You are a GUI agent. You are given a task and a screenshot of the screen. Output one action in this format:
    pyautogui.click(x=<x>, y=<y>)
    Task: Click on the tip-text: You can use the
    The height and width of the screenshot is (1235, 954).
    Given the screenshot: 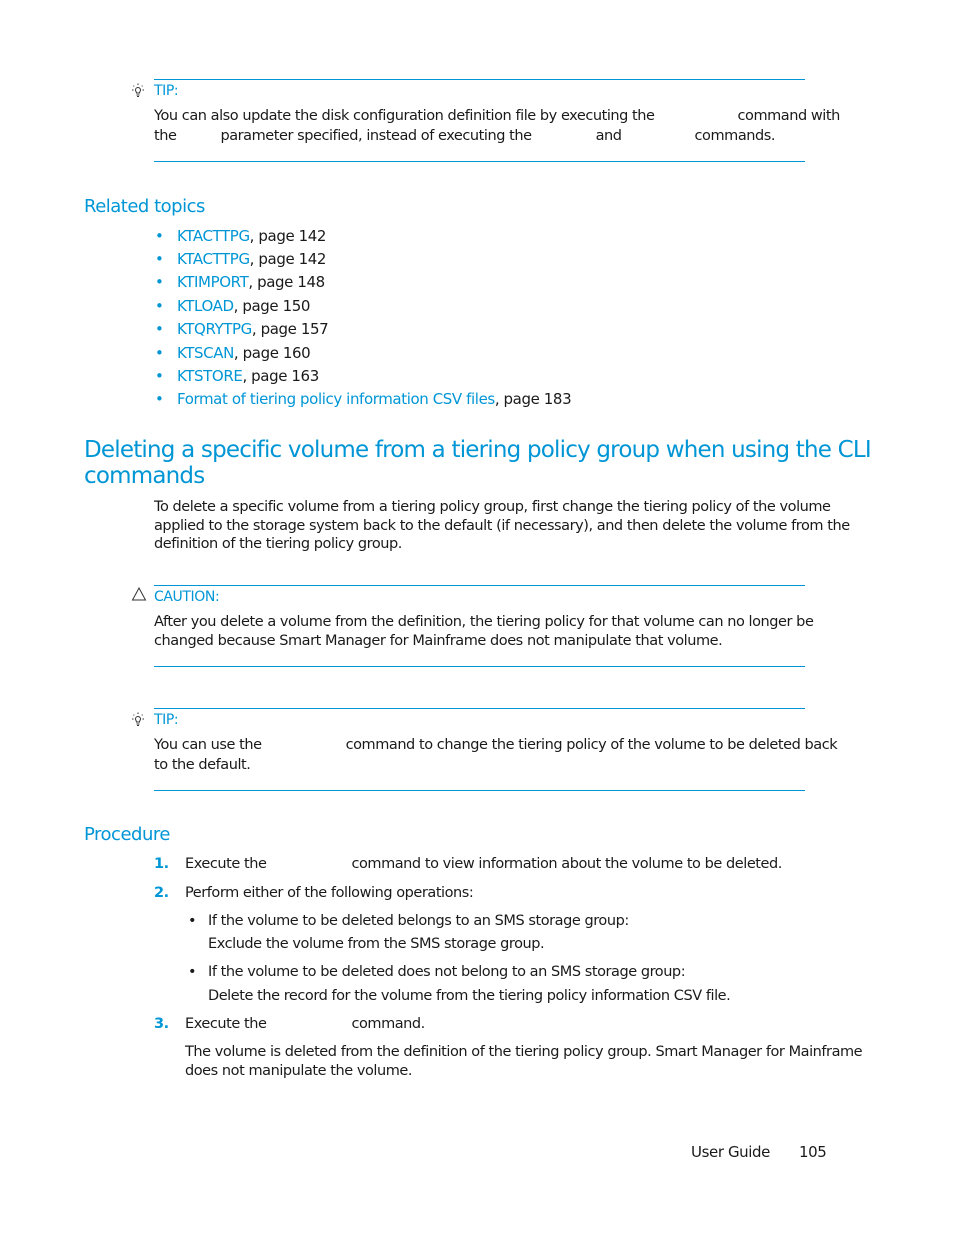 What is the action you would take?
    pyautogui.click(x=208, y=745)
    